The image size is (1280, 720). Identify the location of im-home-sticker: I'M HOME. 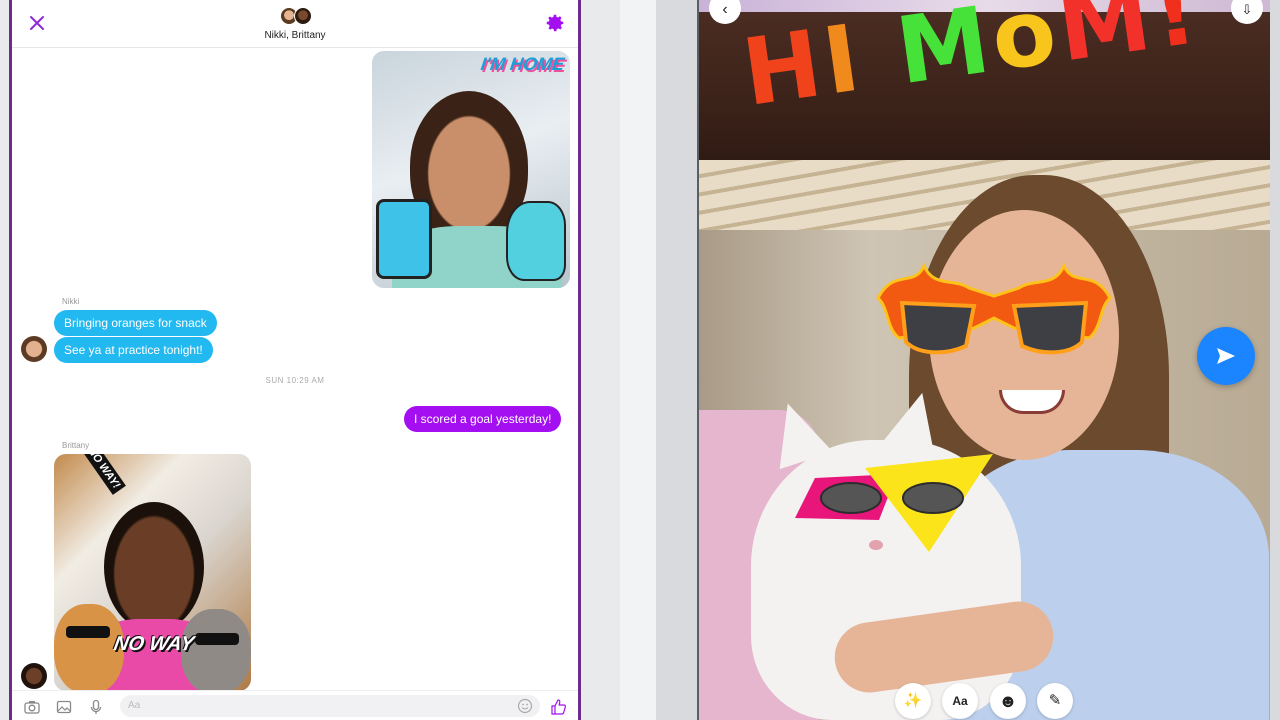
(522, 64).